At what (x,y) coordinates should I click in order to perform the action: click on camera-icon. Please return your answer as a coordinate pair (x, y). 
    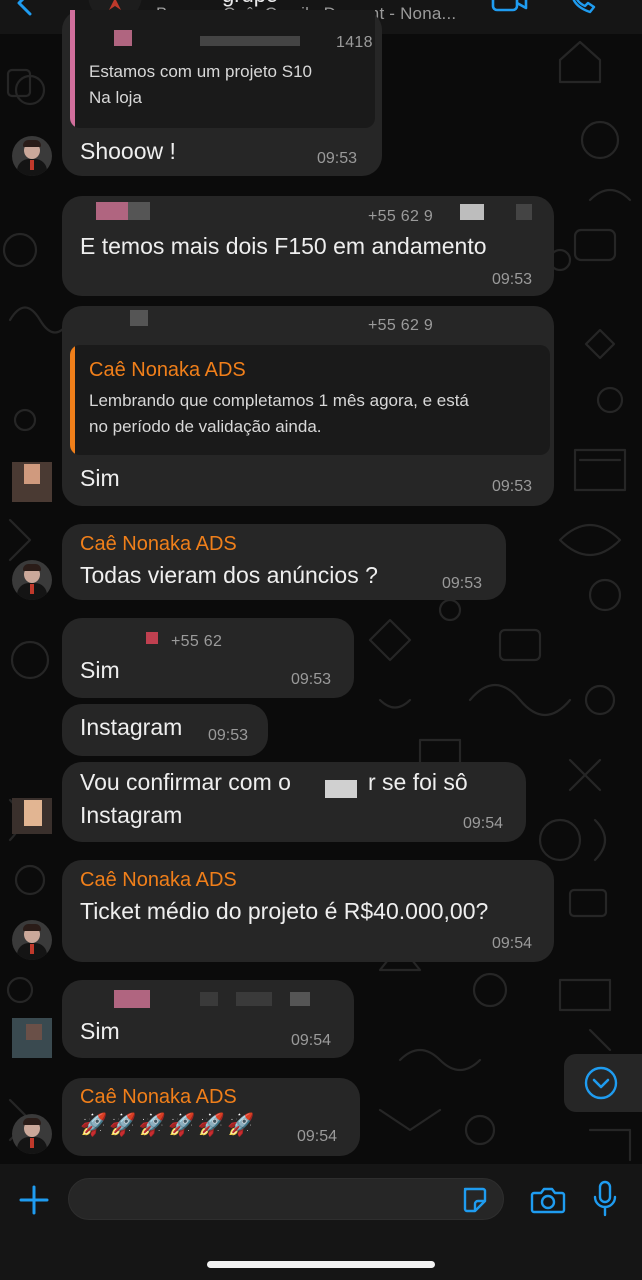
    Looking at the image, I should click on (548, 1200).